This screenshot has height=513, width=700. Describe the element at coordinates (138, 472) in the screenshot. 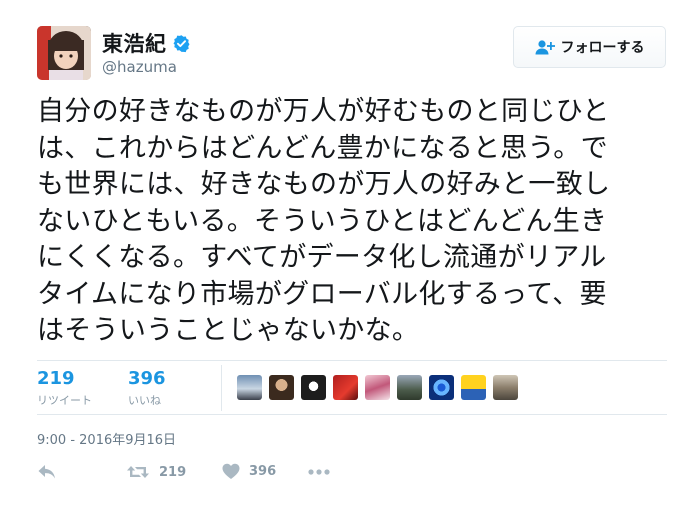

I see `retweet-icon` at that location.